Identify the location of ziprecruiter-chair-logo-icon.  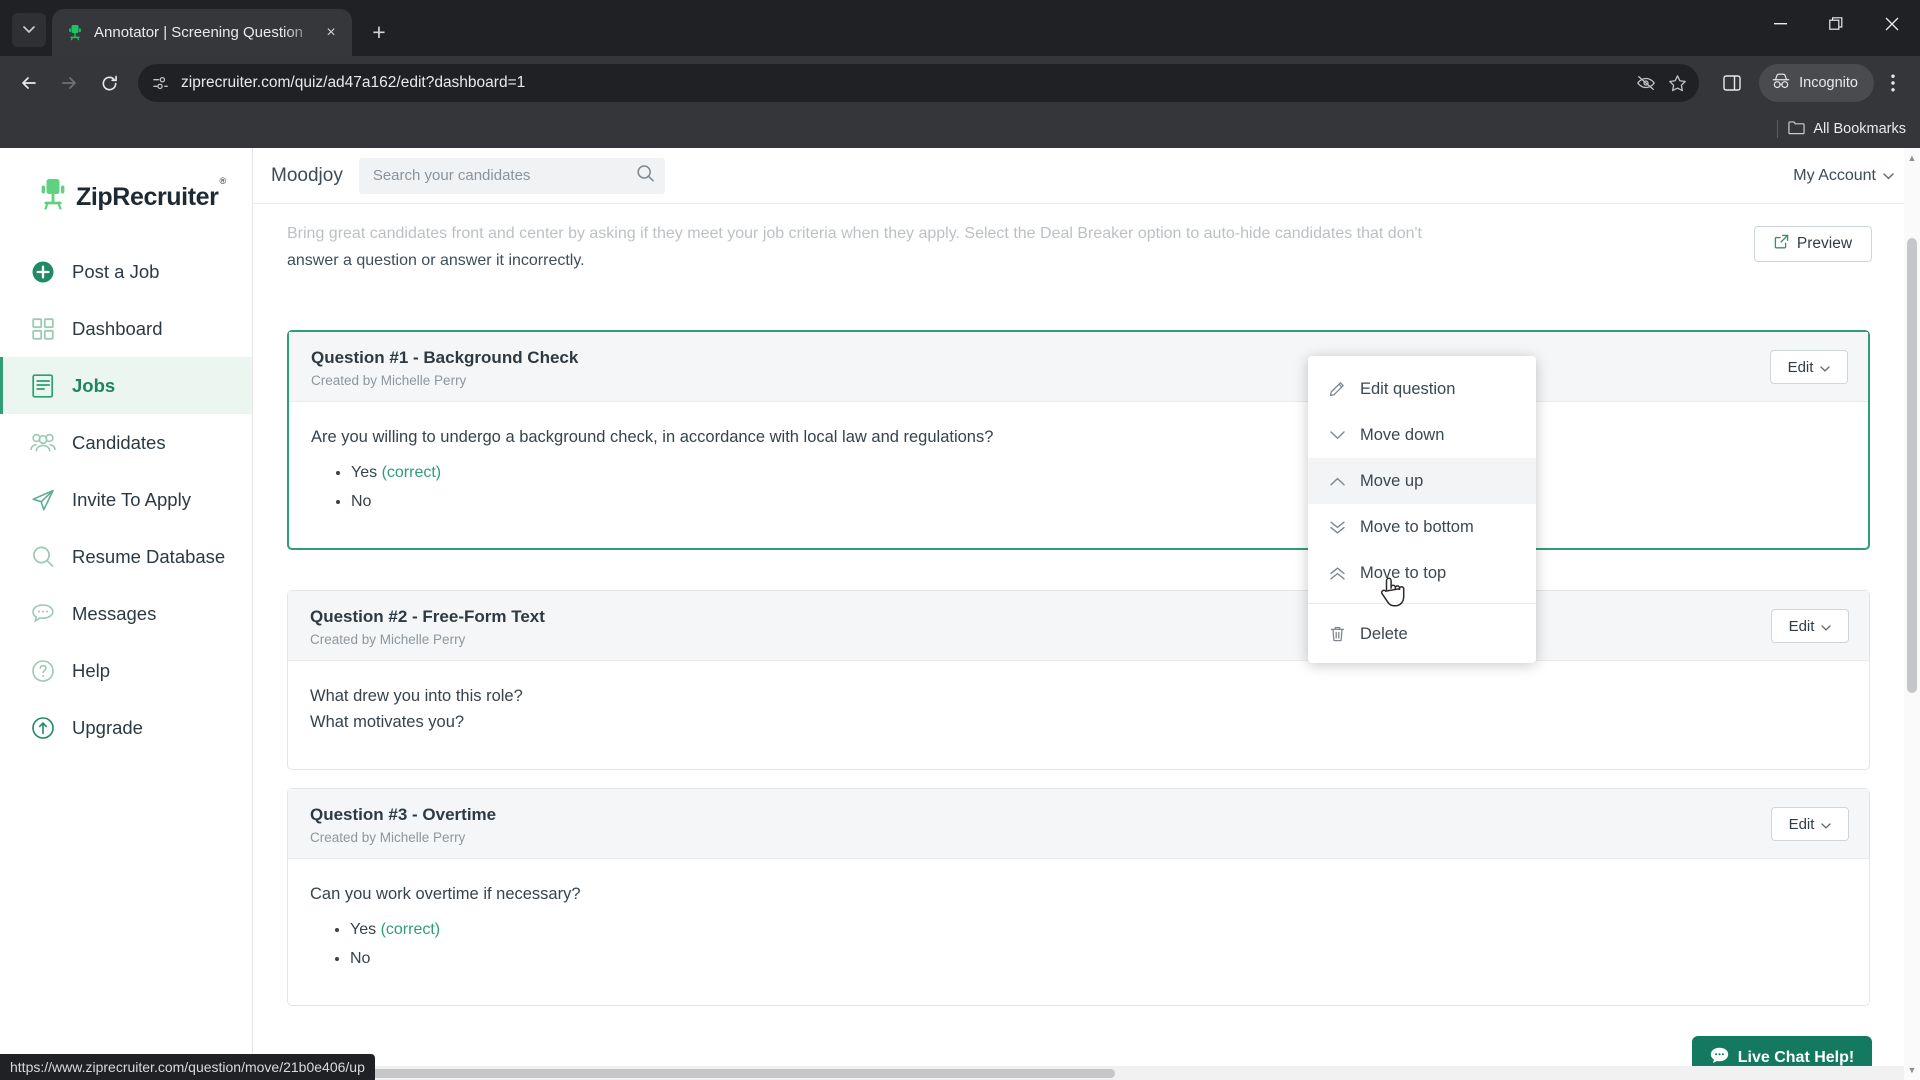
(53, 197).